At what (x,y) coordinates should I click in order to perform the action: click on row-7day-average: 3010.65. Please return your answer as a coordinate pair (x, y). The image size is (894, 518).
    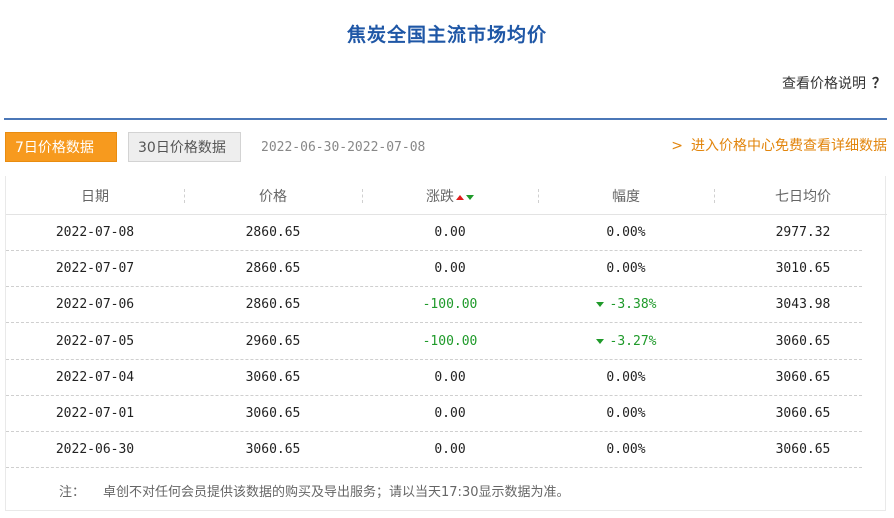
    Looking at the image, I should click on (803, 268).